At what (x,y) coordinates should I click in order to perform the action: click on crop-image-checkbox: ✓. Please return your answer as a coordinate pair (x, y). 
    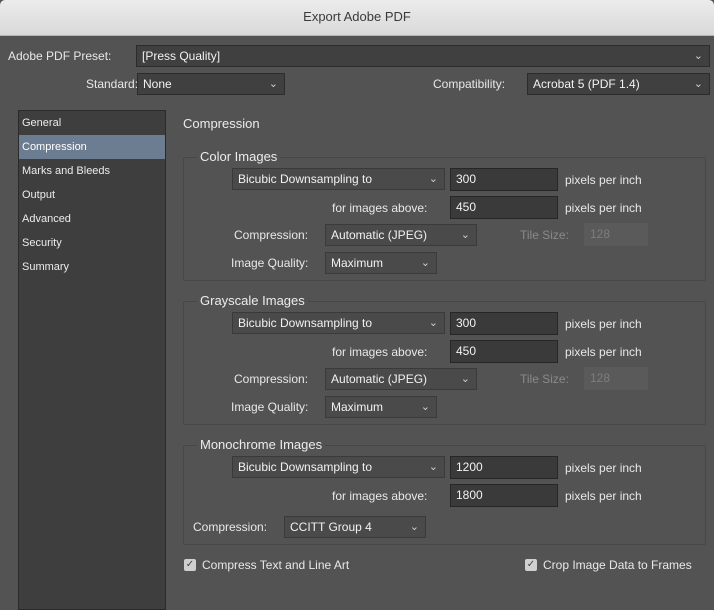
    Looking at the image, I should click on (531, 565).